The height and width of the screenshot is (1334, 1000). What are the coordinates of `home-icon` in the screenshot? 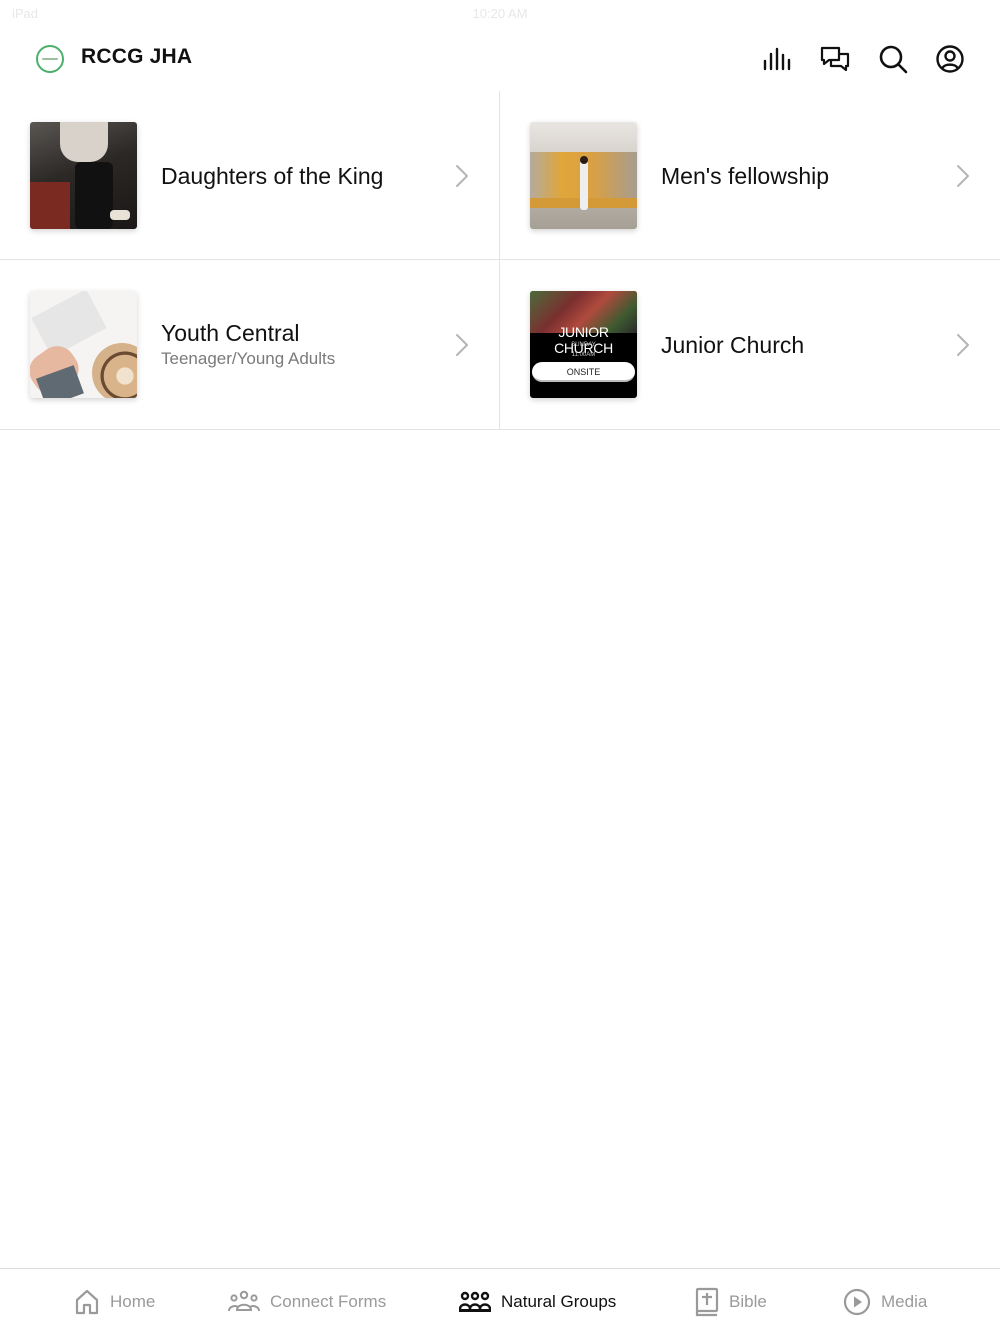 It's located at (87, 1302).